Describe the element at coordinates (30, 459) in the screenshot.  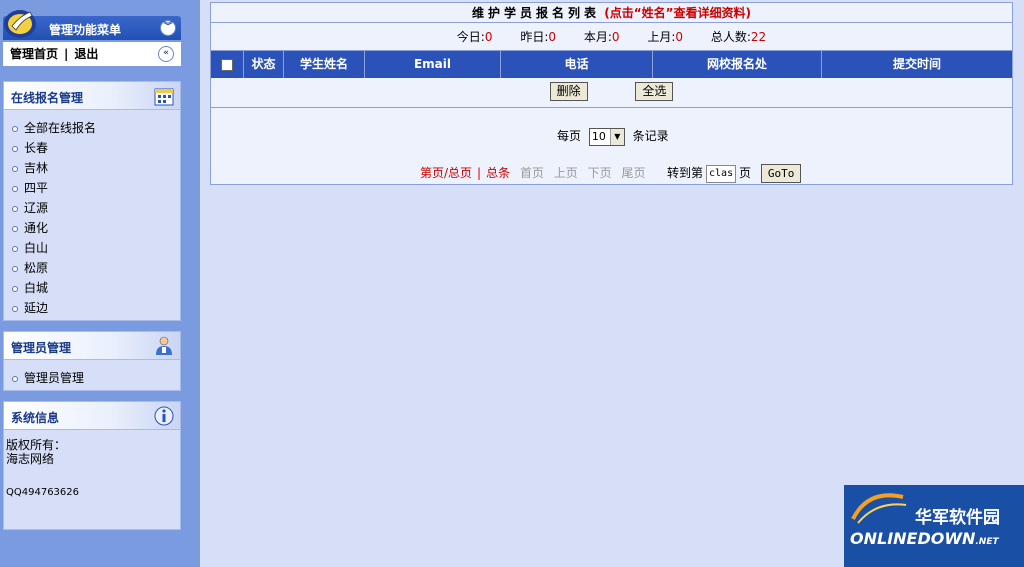
I see `owner-name: 海志网络` at that location.